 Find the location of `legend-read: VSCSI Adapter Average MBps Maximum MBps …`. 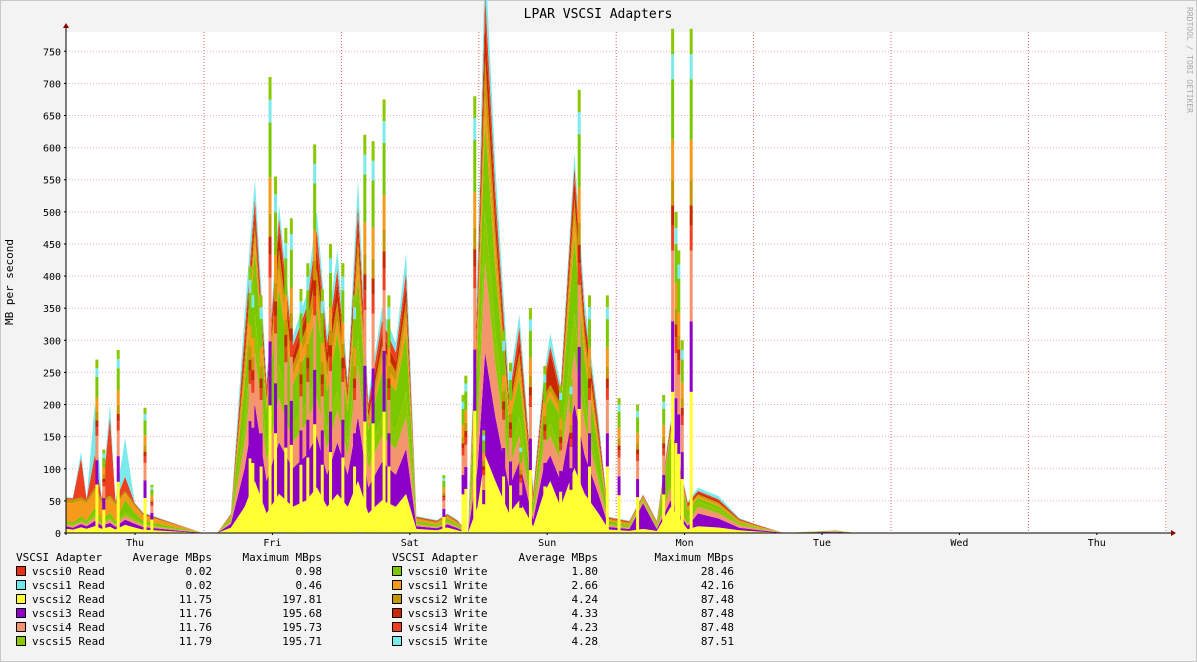

legend-read: VSCSI Adapter Average MBps Maximum MBps … is located at coordinates (169, 600).